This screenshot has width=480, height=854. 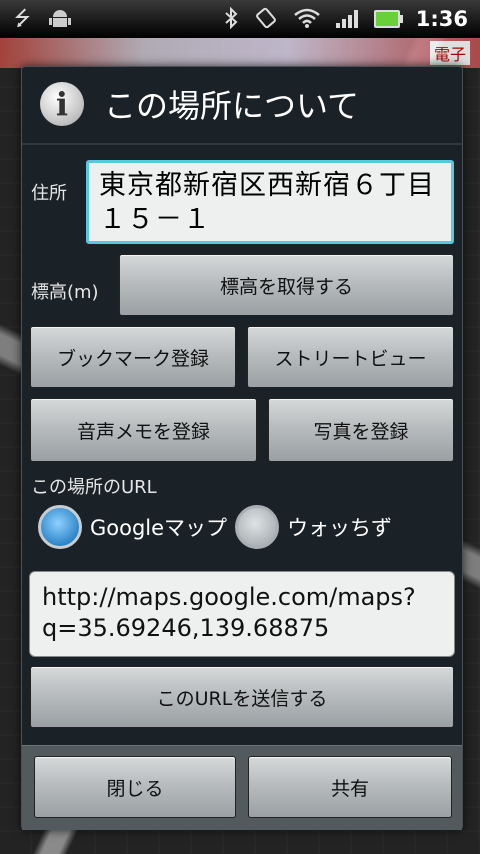 What do you see at coordinates (65, 292) in the screenshot?
I see `elevation-label: 標高(m)` at bounding box center [65, 292].